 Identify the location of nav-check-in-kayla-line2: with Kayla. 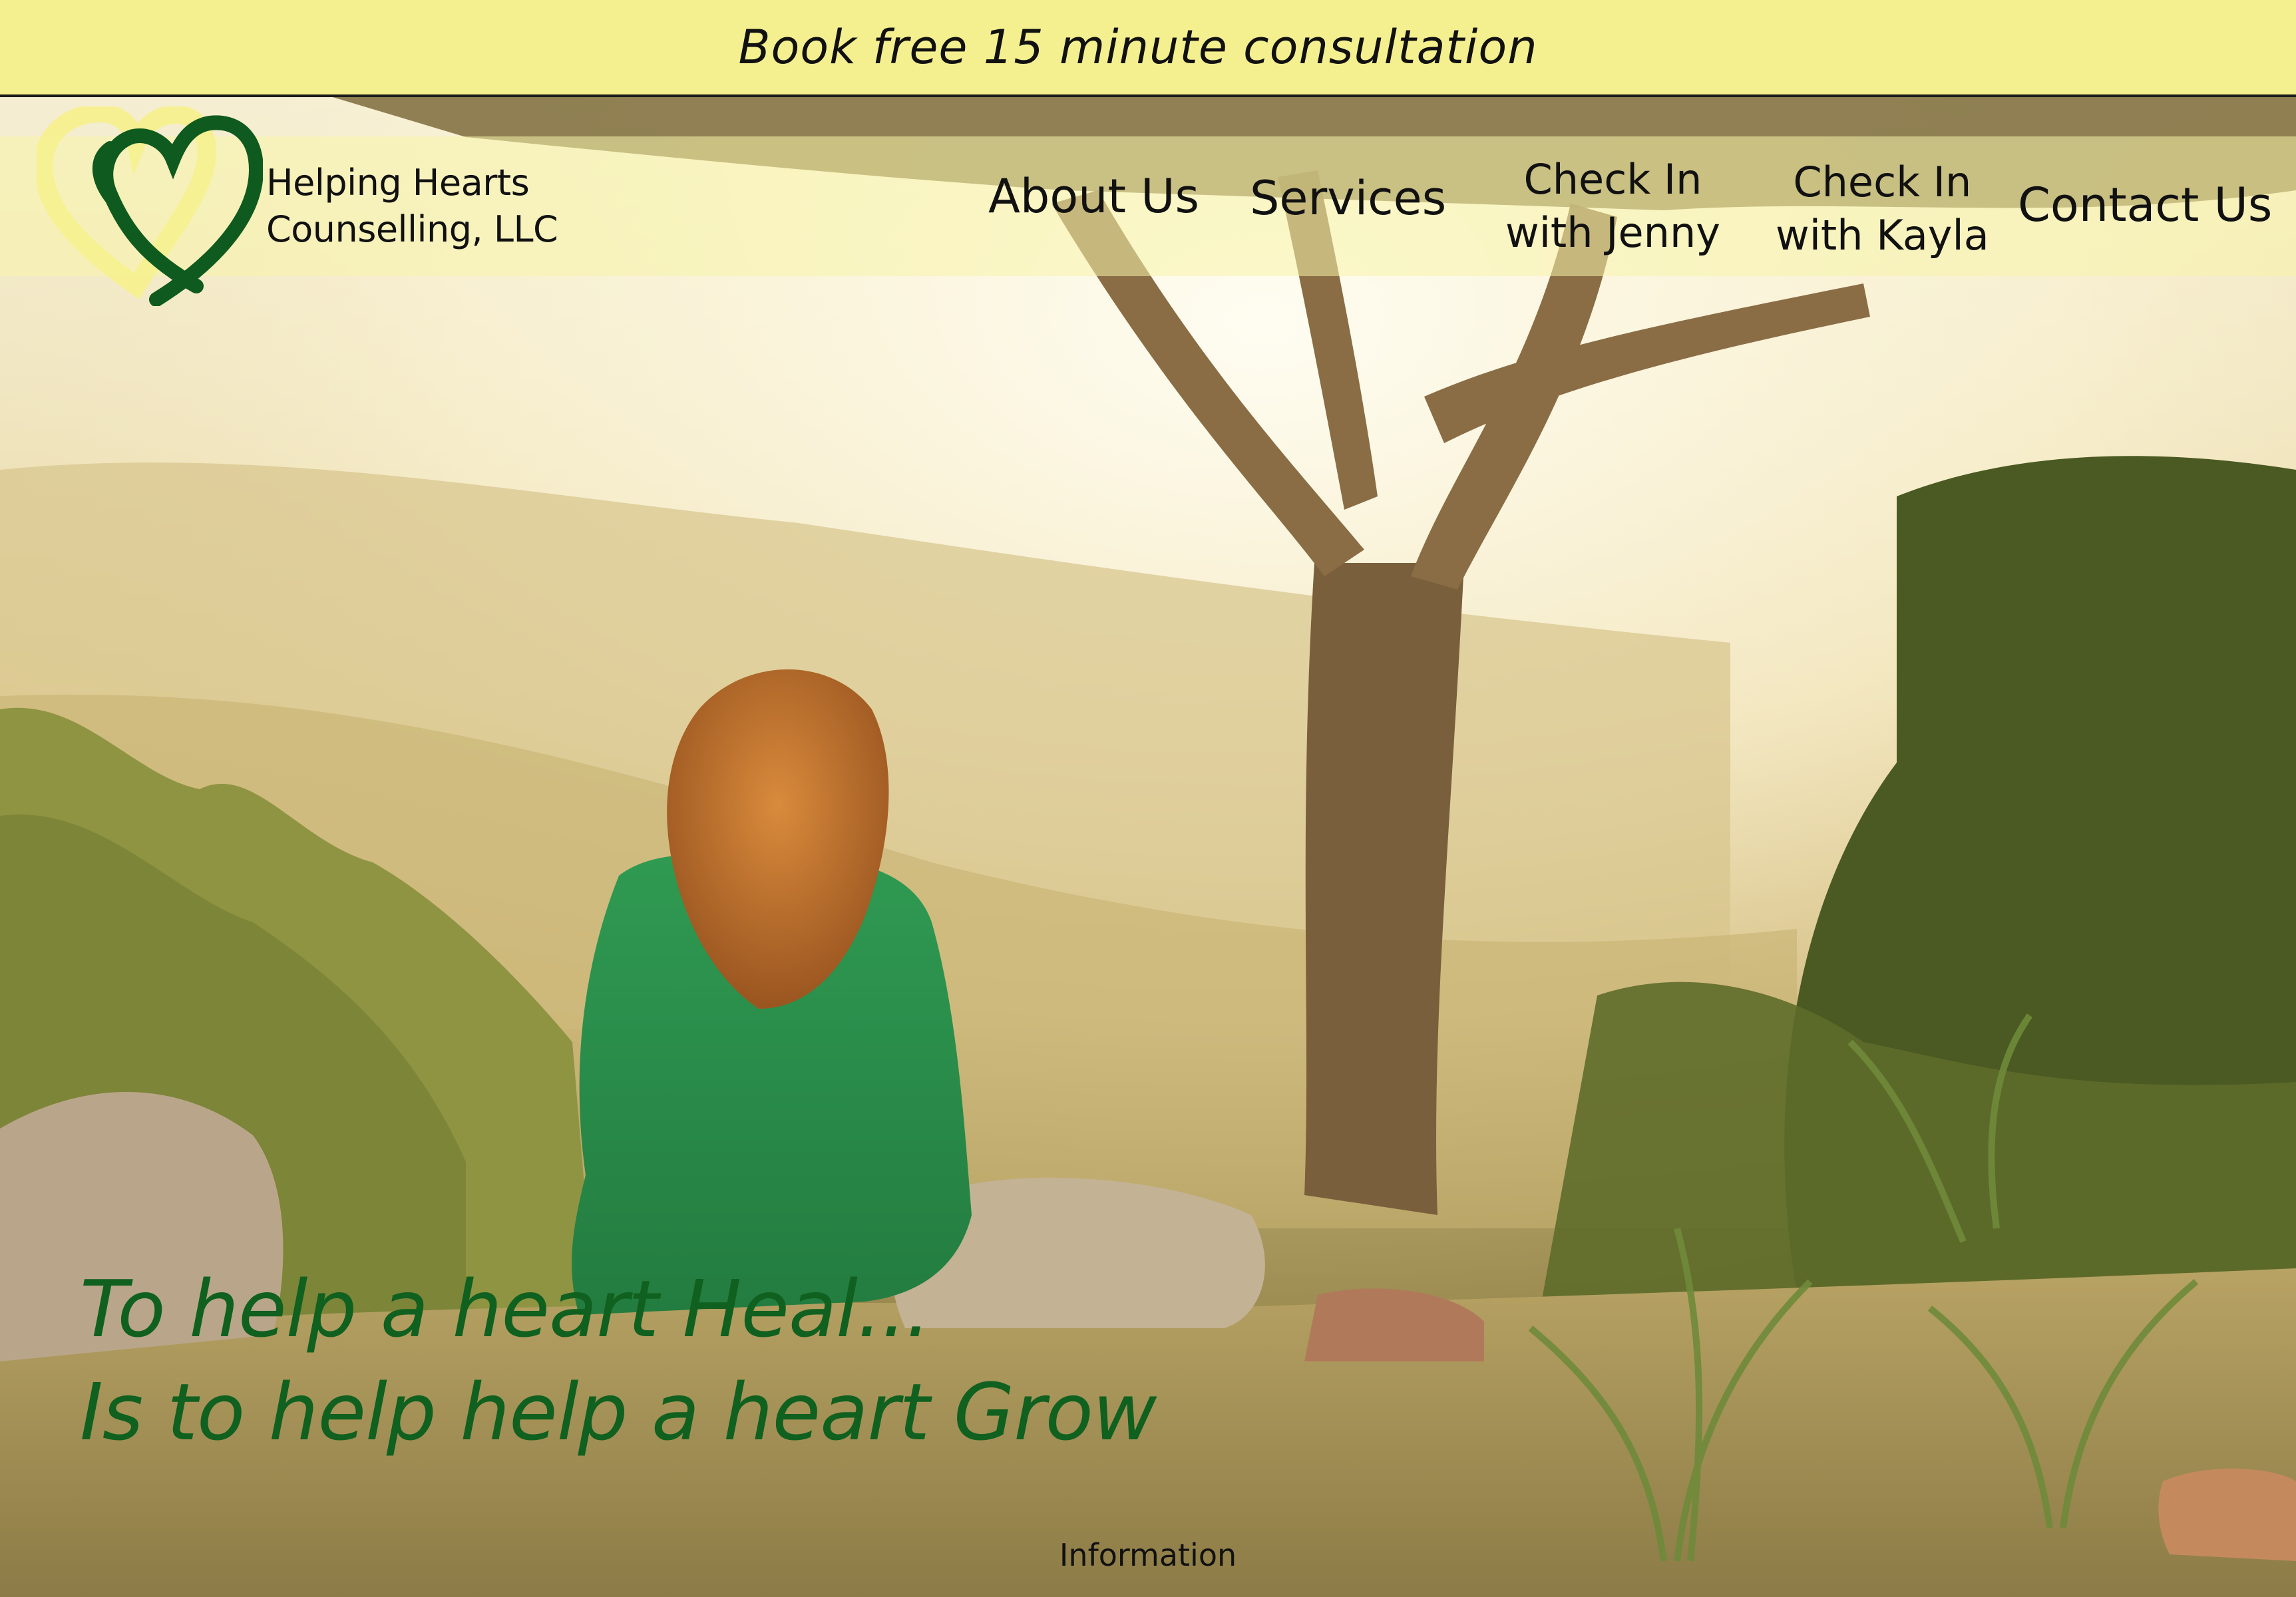
(1883, 235).